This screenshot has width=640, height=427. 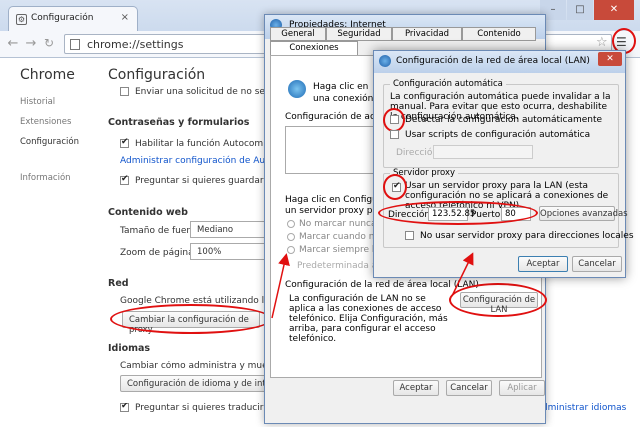 I want to click on arrow-lan-to-dialog, so click(x=462, y=274).